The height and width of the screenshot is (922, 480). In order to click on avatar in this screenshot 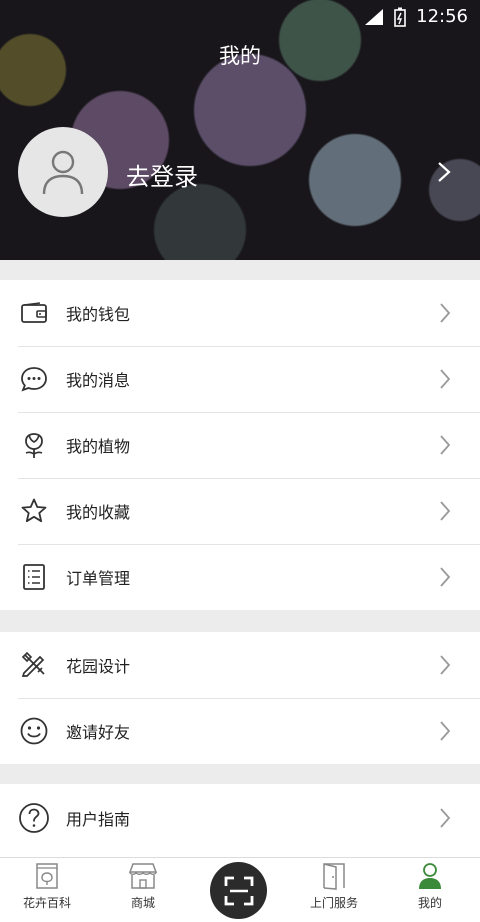, I will do `click(63, 172)`.